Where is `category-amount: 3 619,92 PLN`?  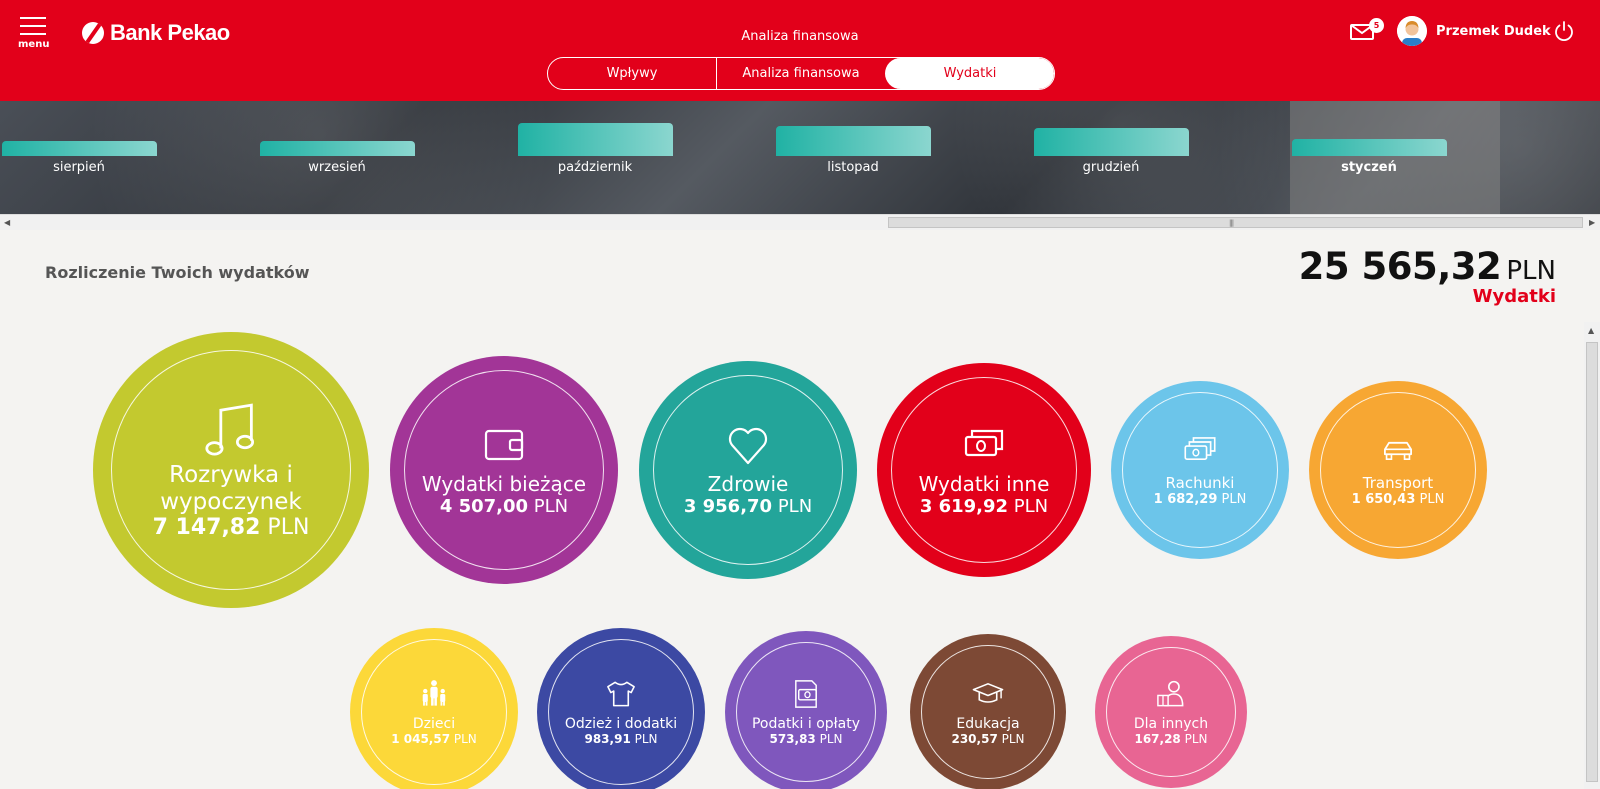 category-amount: 3 619,92 PLN is located at coordinates (984, 506).